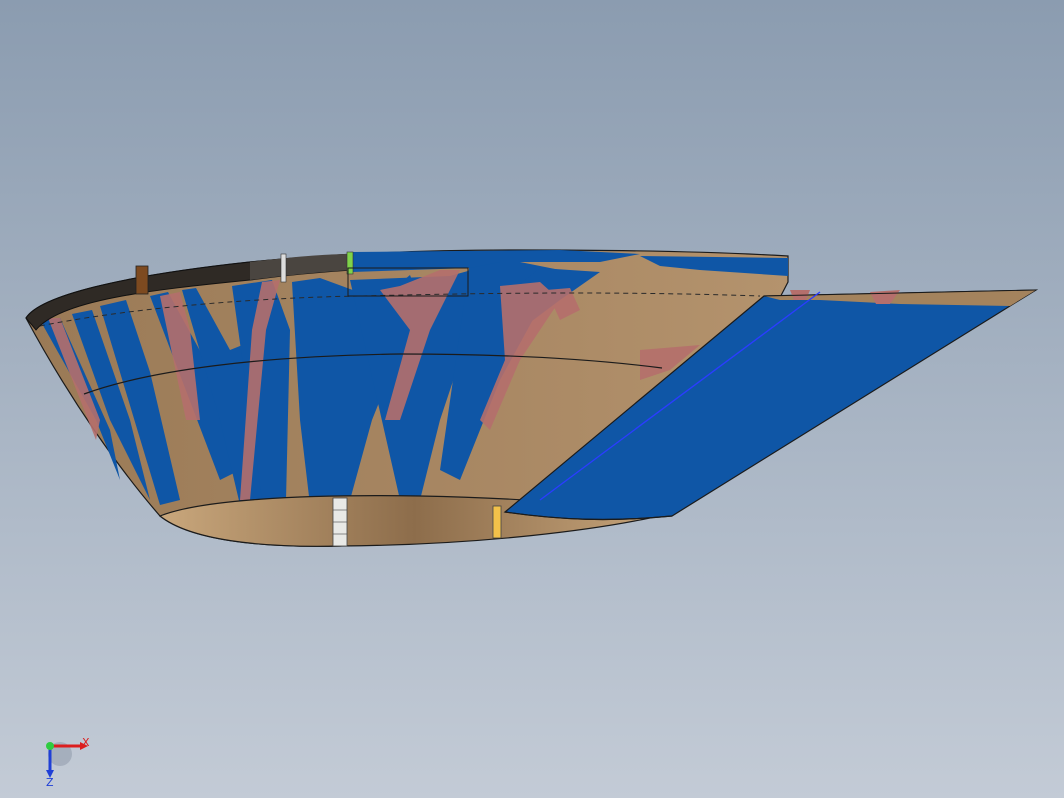 Image resolution: width=1064 pixels, height=798 pixels. What do you see at coordinates (50, 782) in the screenshot?
I see `triad-z-label: Z` at bounding box center [50, 782].